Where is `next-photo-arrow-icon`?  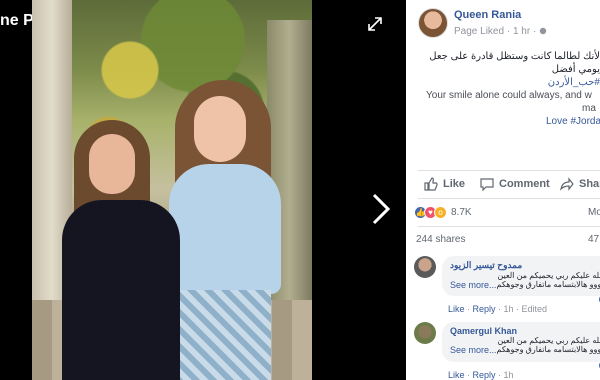
next-photo-arrow-icon is located at coordinates (381, 209).